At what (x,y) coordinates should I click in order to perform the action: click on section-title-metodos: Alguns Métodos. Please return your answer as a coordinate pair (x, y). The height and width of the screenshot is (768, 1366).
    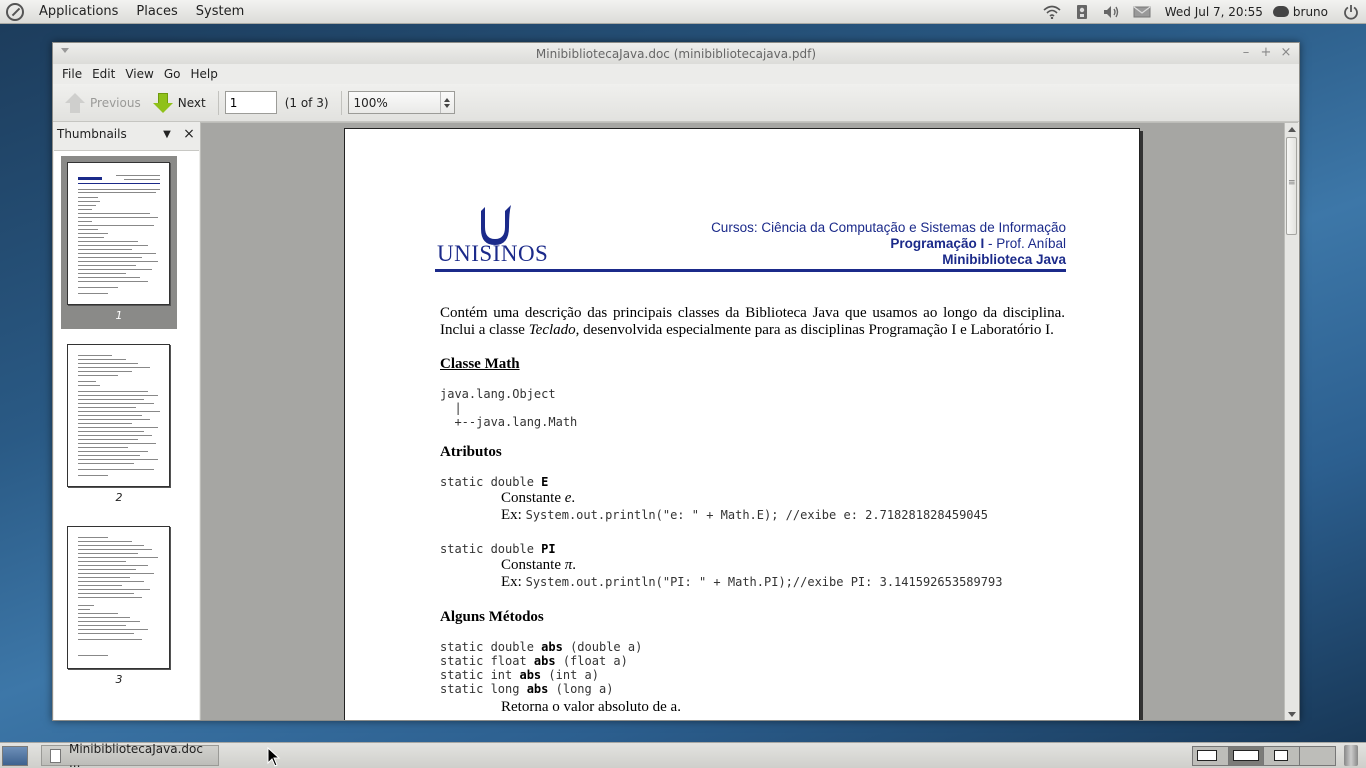
    Looking at the image, I should click on (492, 617).